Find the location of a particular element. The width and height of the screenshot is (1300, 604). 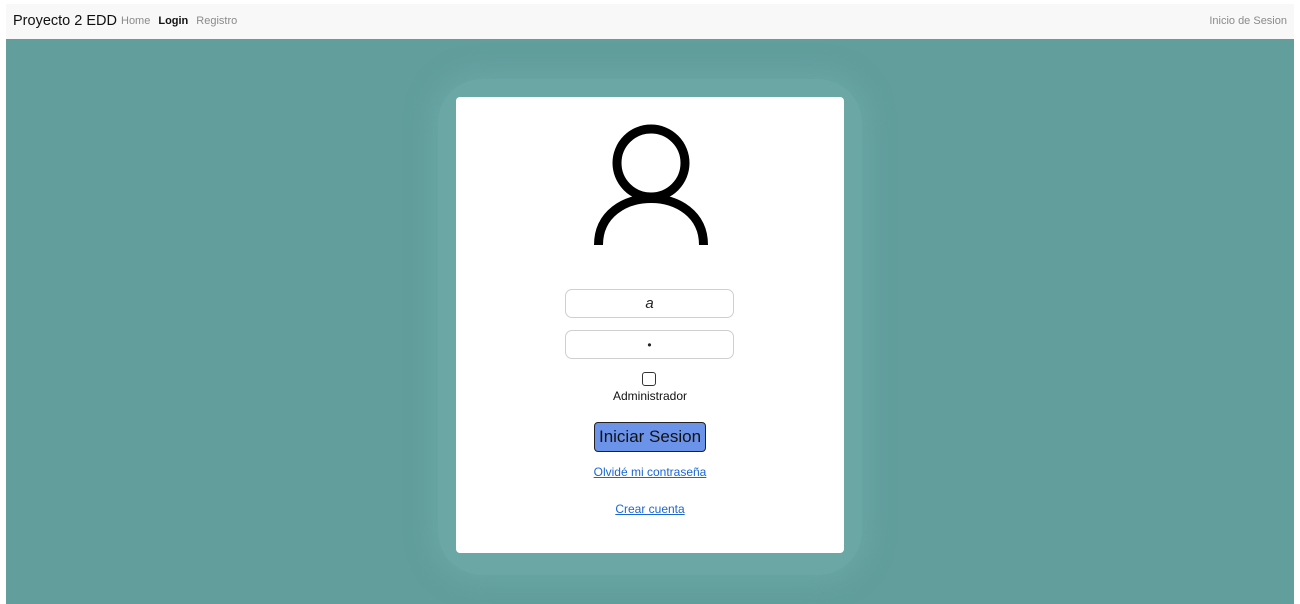

nav-links: Home Login Registro is located at coordinates (183, 21).